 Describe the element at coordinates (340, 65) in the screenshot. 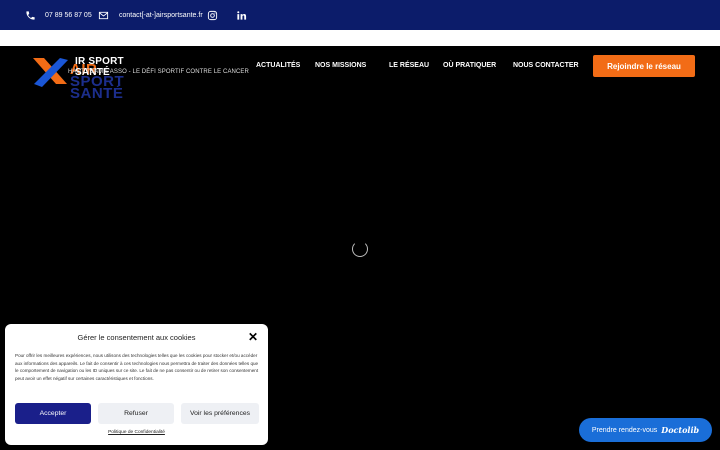

I see `nav-missions: Nos missions` at that location.